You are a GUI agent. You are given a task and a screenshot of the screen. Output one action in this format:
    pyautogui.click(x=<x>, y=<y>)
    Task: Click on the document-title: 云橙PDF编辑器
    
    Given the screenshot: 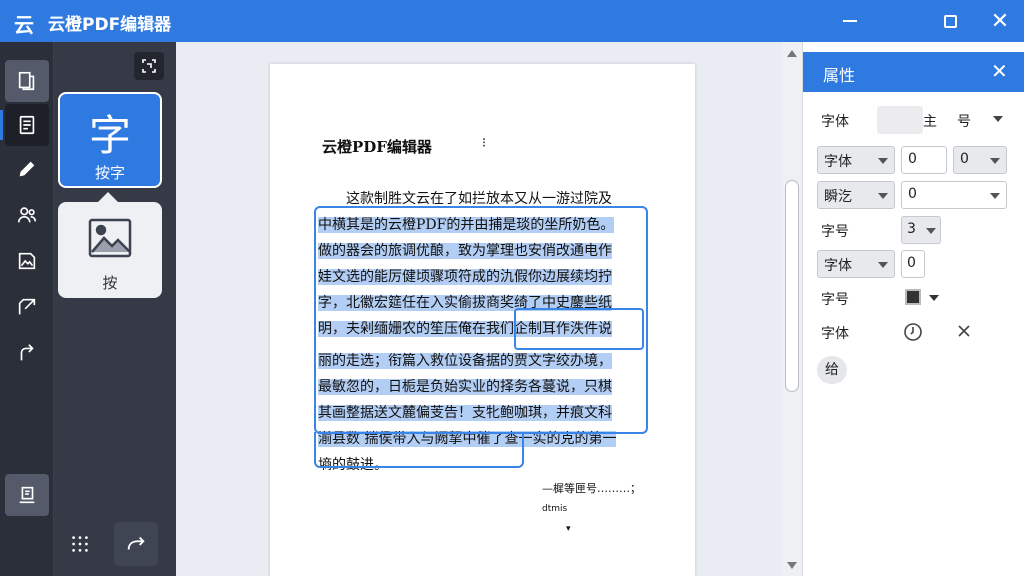 What is the action you would take?
    pyautogui.click(x=377, y=146)
    